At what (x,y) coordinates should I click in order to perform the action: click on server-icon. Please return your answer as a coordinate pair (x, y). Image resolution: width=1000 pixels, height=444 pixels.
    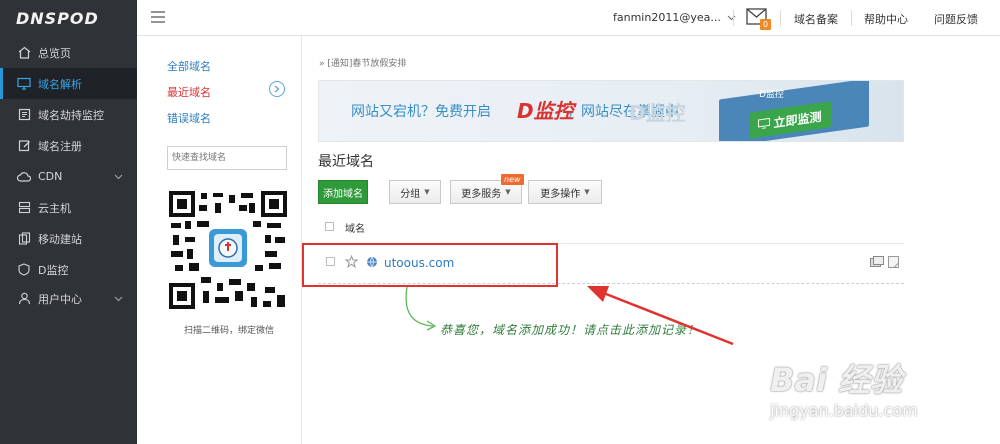
    Looking at the image, I should click on (24, 208).